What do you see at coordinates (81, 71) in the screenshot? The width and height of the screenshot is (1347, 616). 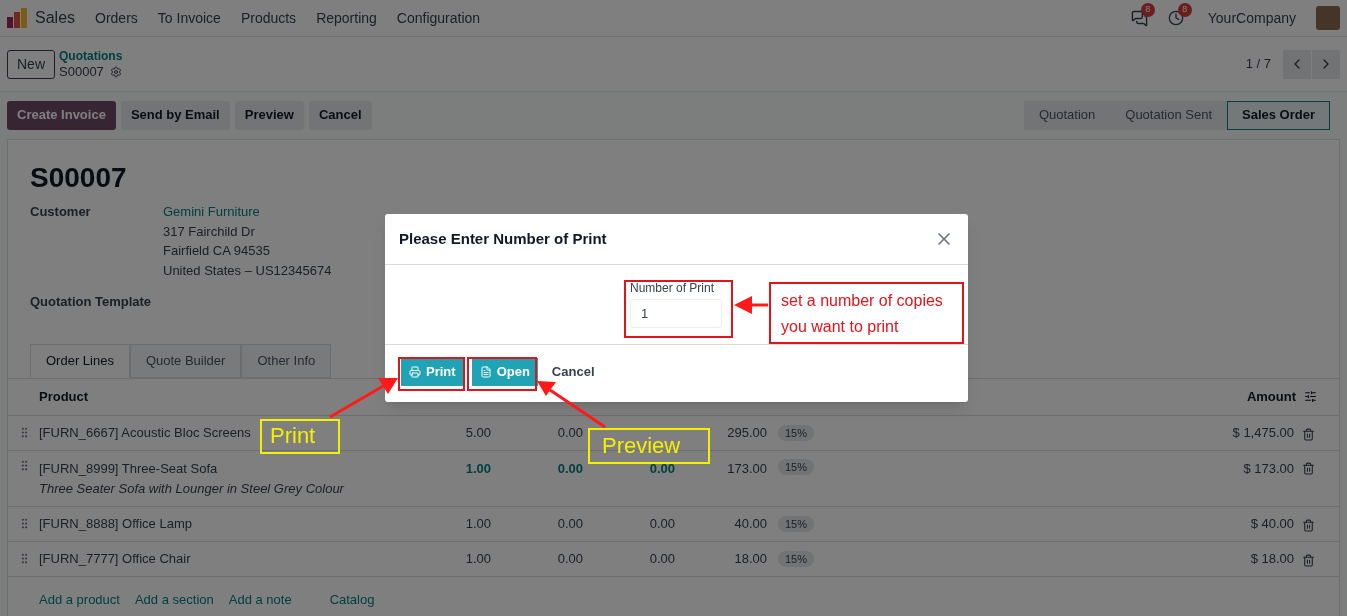 I see `record-name: S00007` at bounding box center [81, 71].